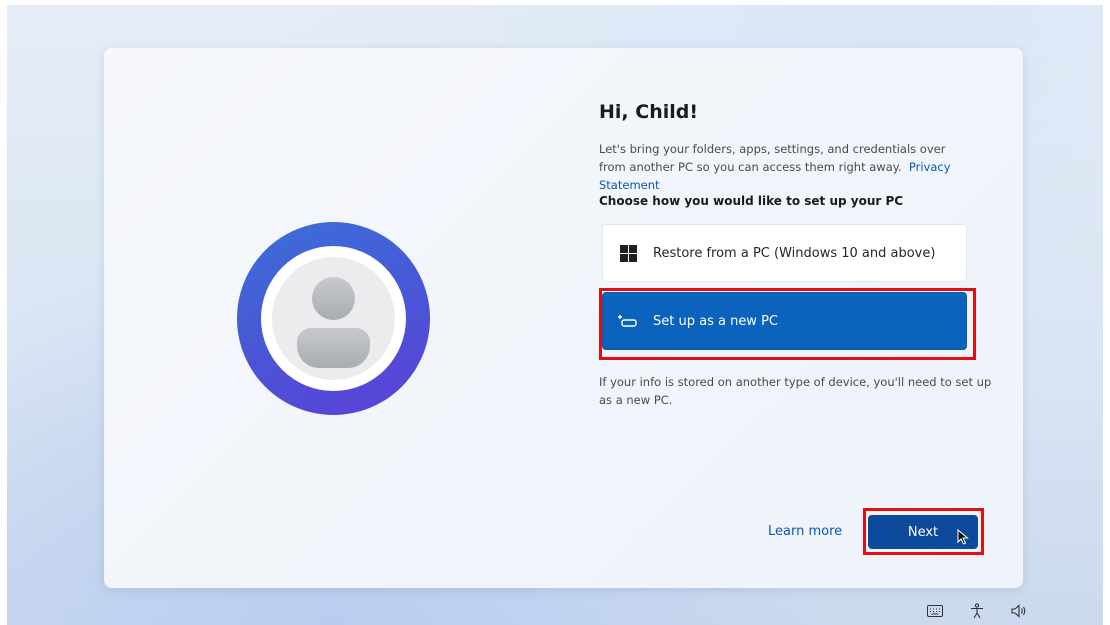  Describe the element at coordinates (784, 321) in the screenshot. I see `setup-new-pc-option: Set up as a new PC` at that location.